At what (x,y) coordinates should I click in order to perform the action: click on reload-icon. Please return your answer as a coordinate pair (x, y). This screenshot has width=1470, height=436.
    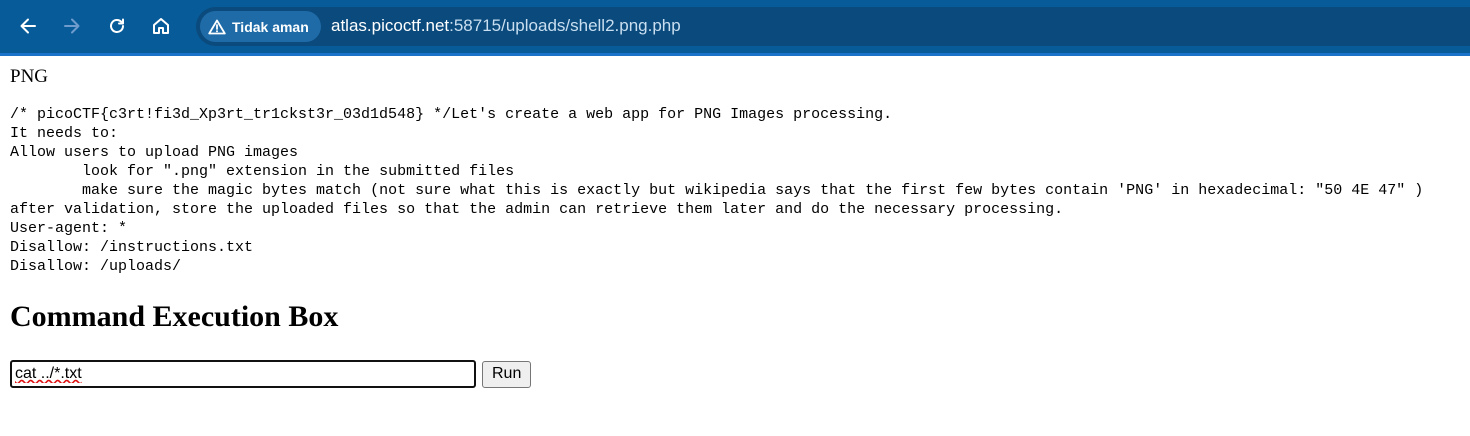
    Looking at the image, I should click on (117, 25).